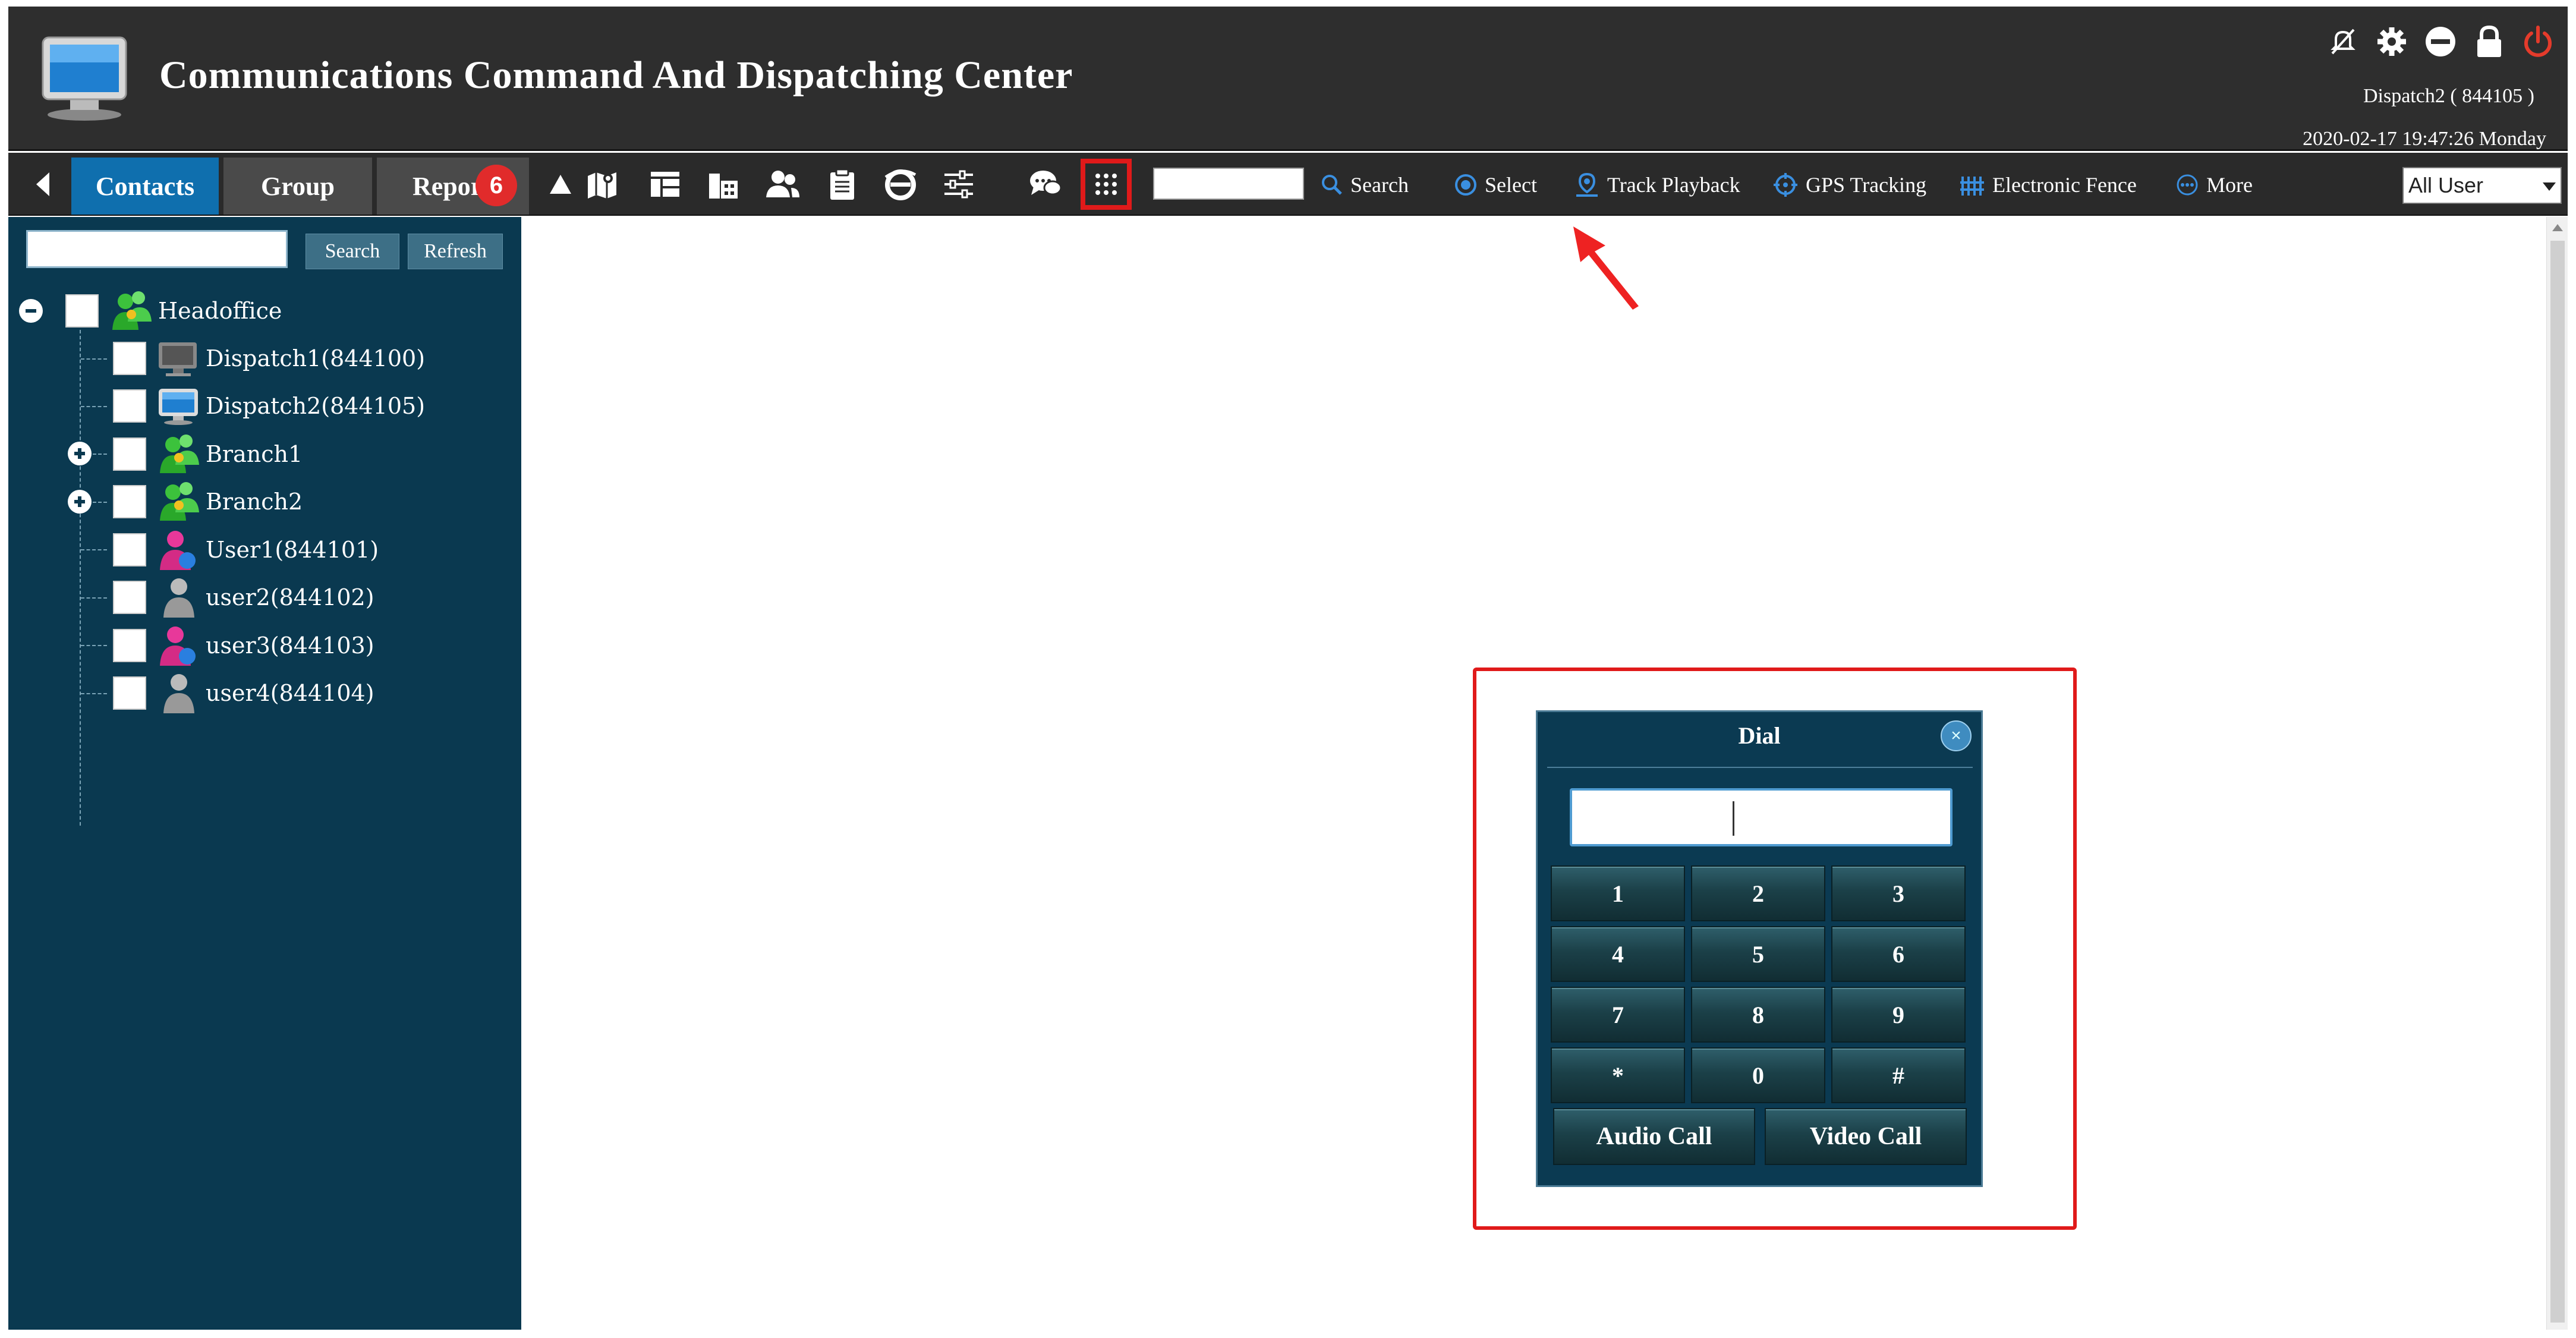  I want to click on browser-icon, so click(900, 185).